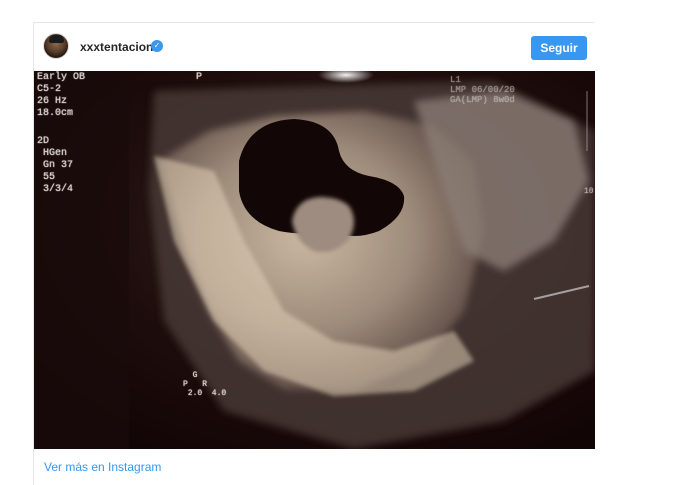 This screenshot has height=485, width=700. I want to click on username: xxxtentacion, so click(116, 47).